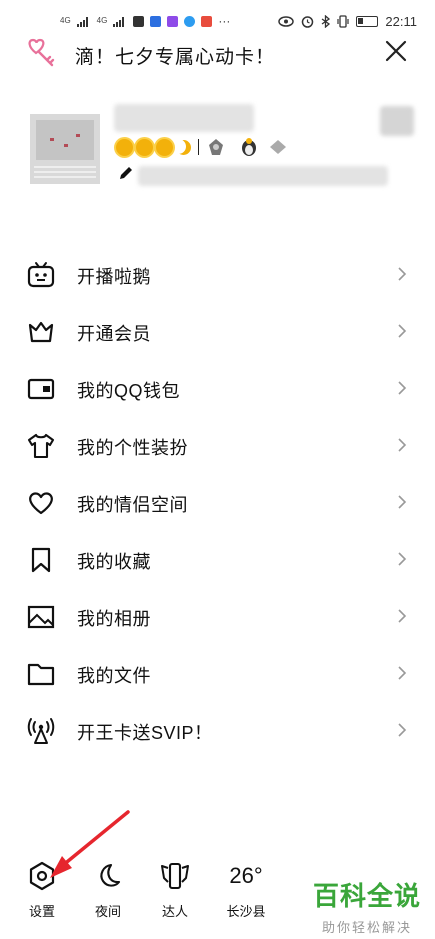  What do you see at coordinates (343, 21) in the screenshot?
I see `vibrate-icon` at bounding box center [343, 21].